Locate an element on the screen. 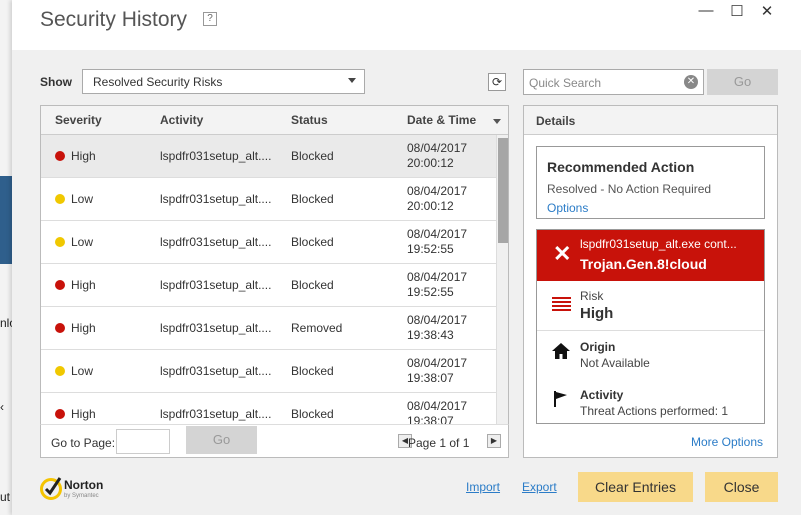 This screenshot has width=801, height=515. norton-logo-subtext: by Symantec is located at coordinates (81, 496).